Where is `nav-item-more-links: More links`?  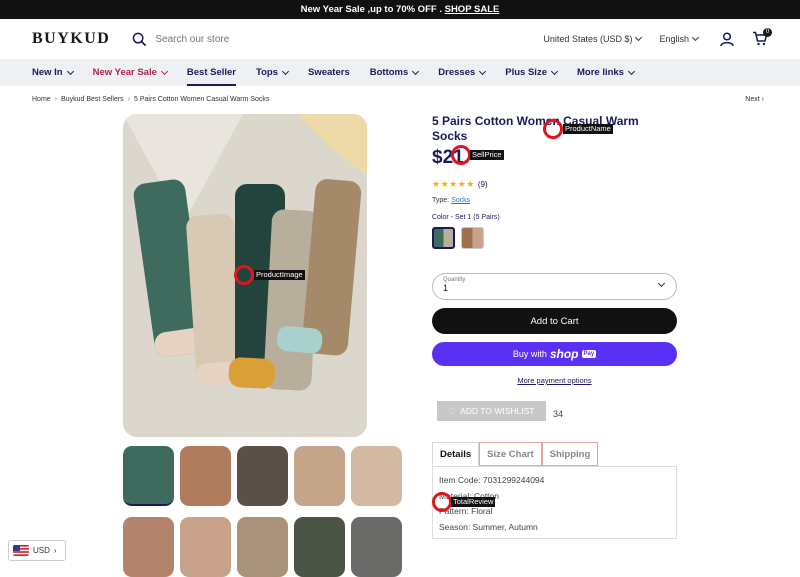
nav-item-more-links: More links is located at coordinates (606, 72).